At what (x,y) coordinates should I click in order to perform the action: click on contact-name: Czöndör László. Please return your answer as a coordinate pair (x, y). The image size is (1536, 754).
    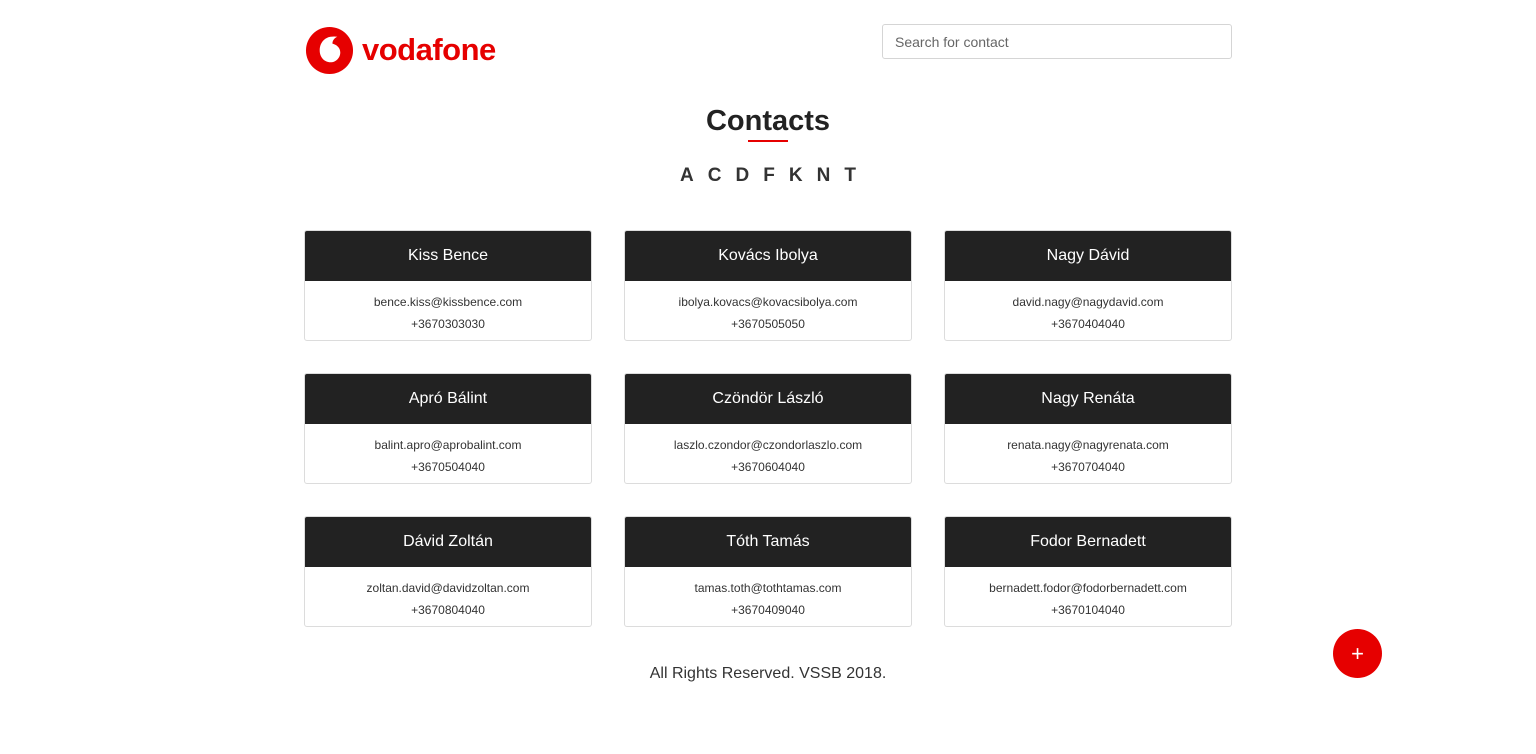
    Looking at the image, I should click on (768, 399).